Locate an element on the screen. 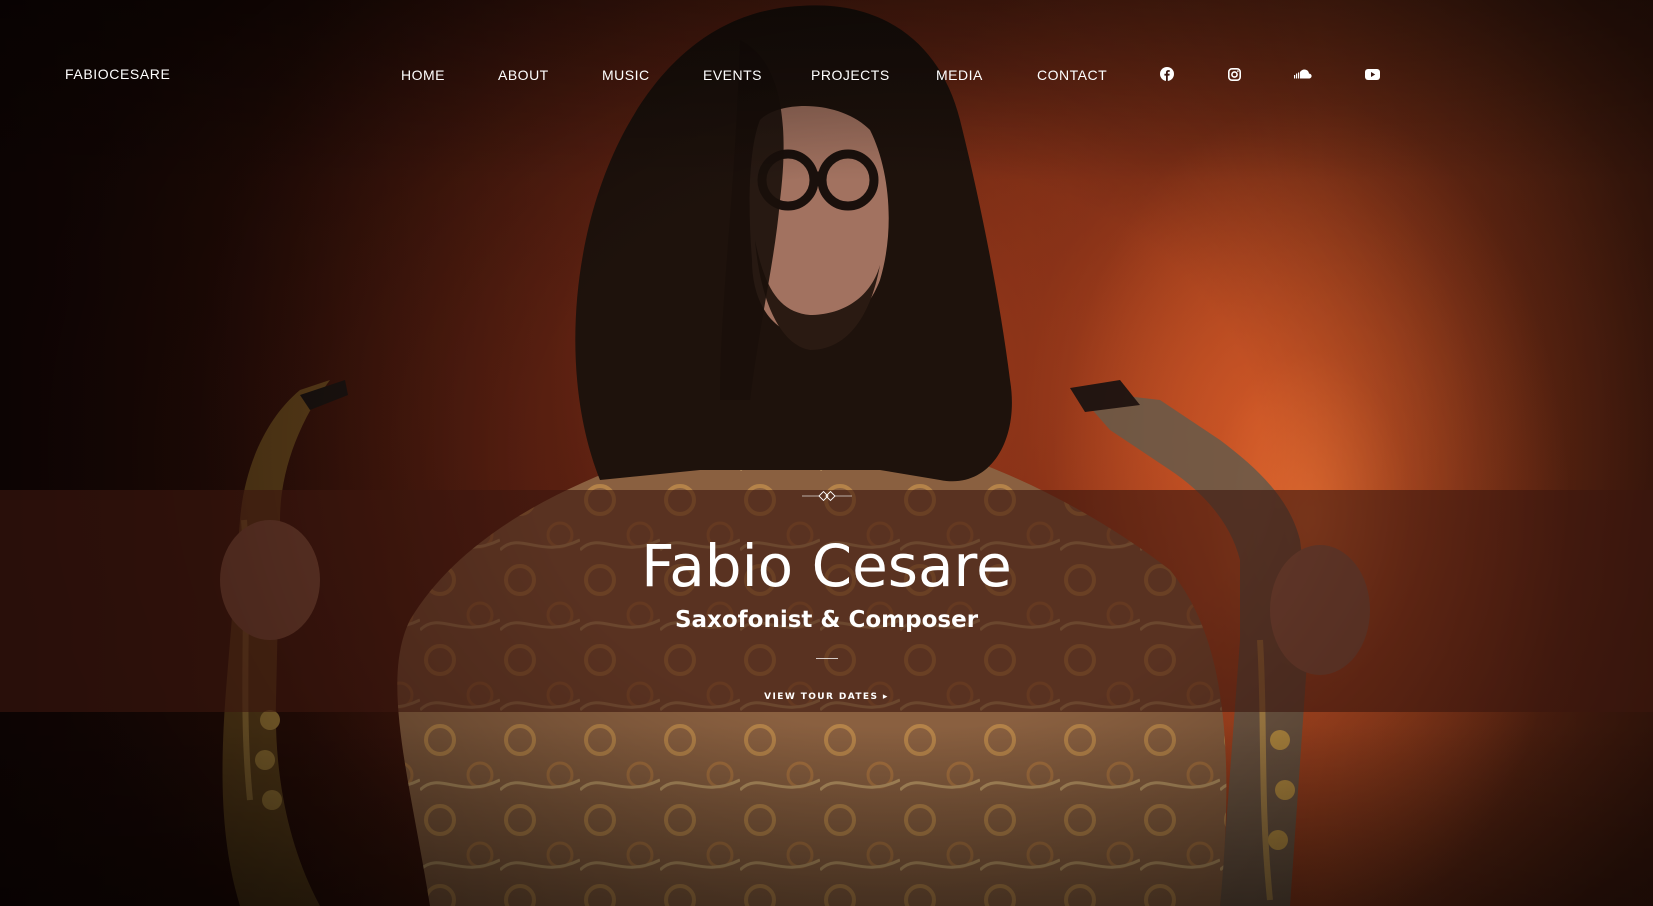 This screenshot has width=1653, height=906. youtube-link is located at coordinates (1372, 74).